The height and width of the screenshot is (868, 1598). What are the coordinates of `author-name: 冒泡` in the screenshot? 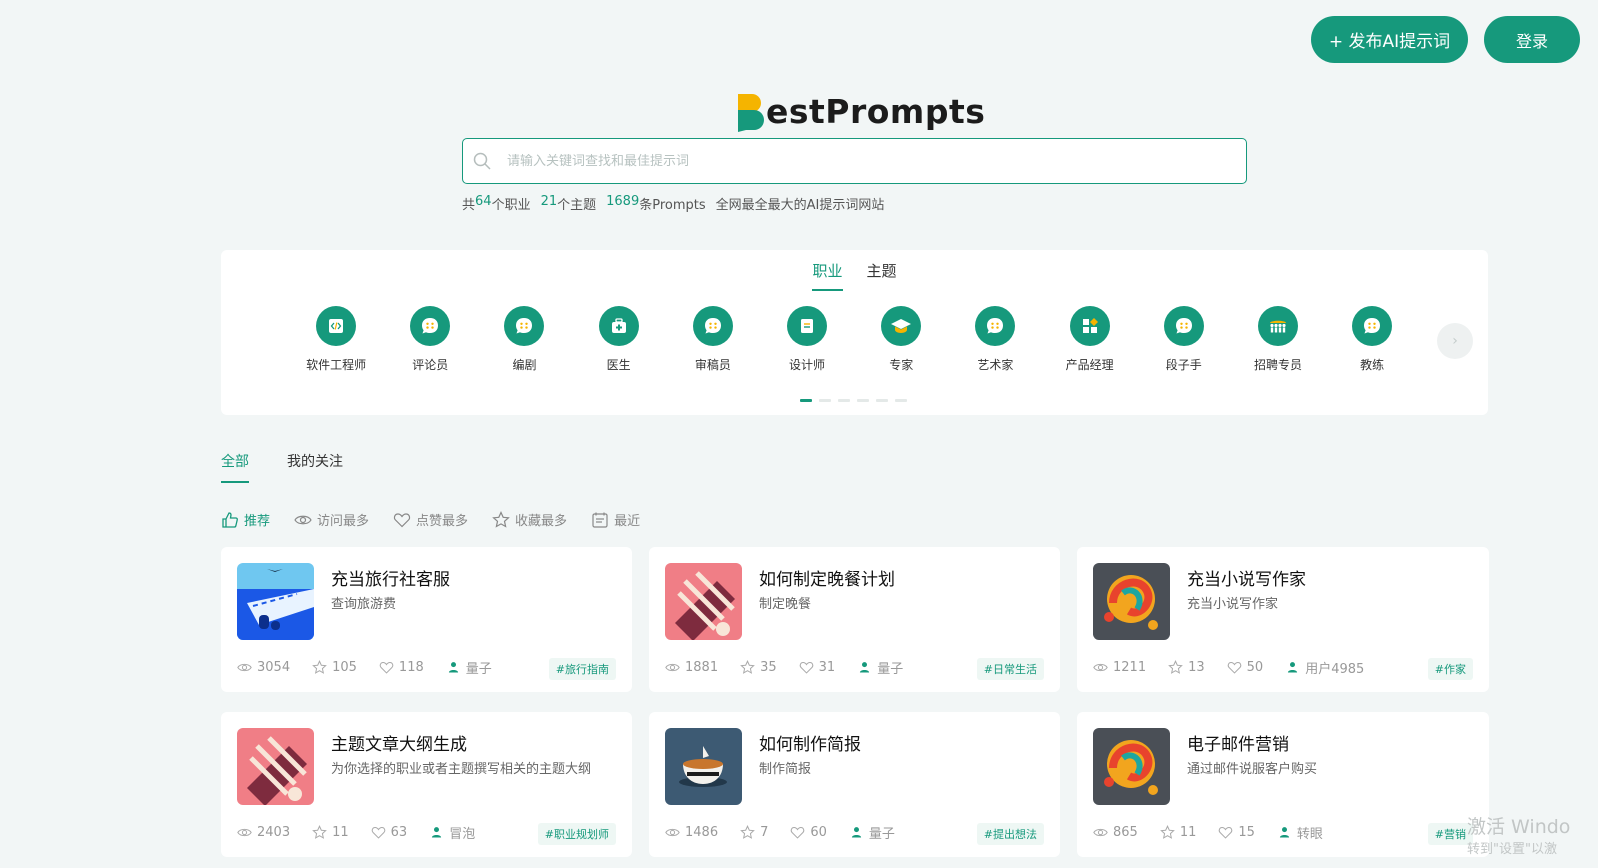 It's located at (462, 834).